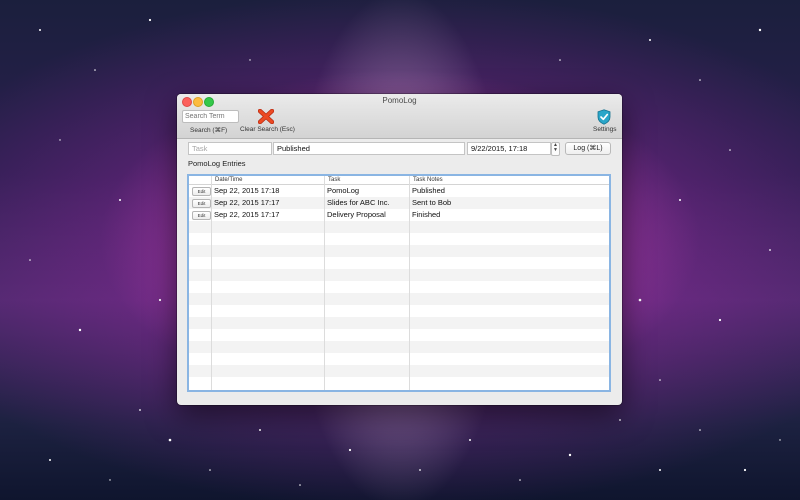 This screenshot has height=500, width=800. What do you see at coordinates (369, 148) in the screenshot?
I see `task-notes-input: Published` at bounding box center [369, 148].